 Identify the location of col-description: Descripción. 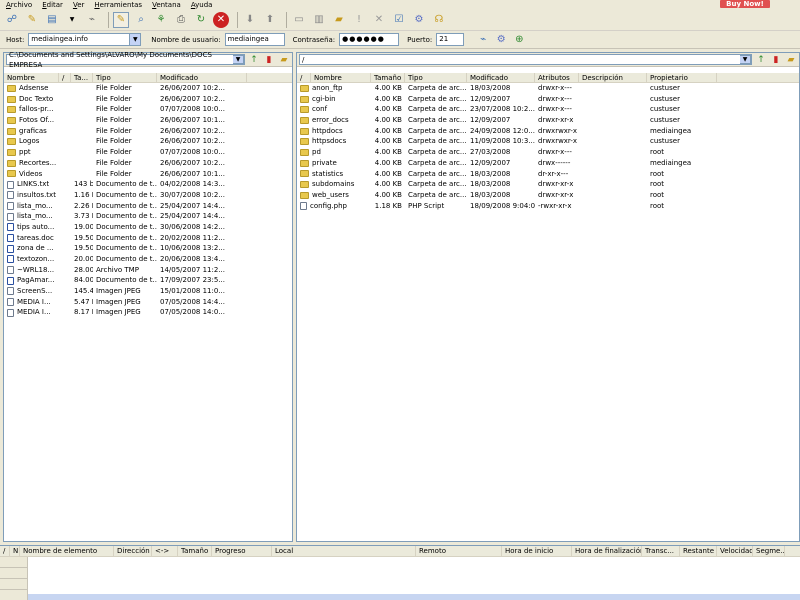
(613, 77).